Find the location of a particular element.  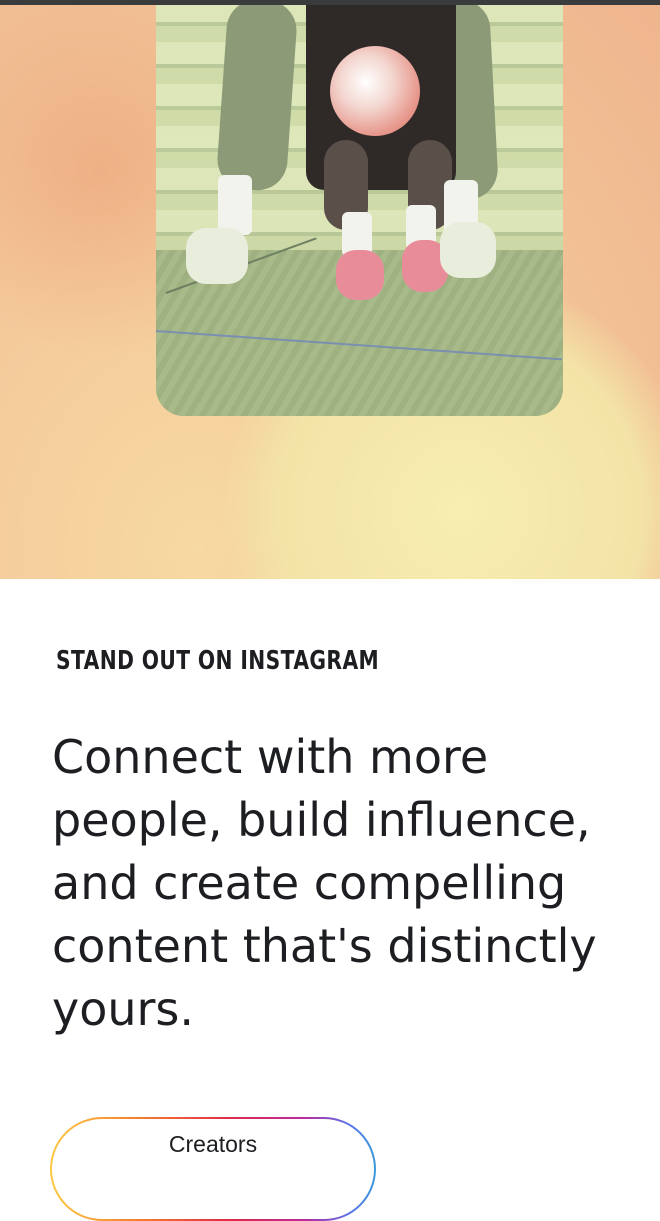

video-sock is located at coordinates (235, 205).